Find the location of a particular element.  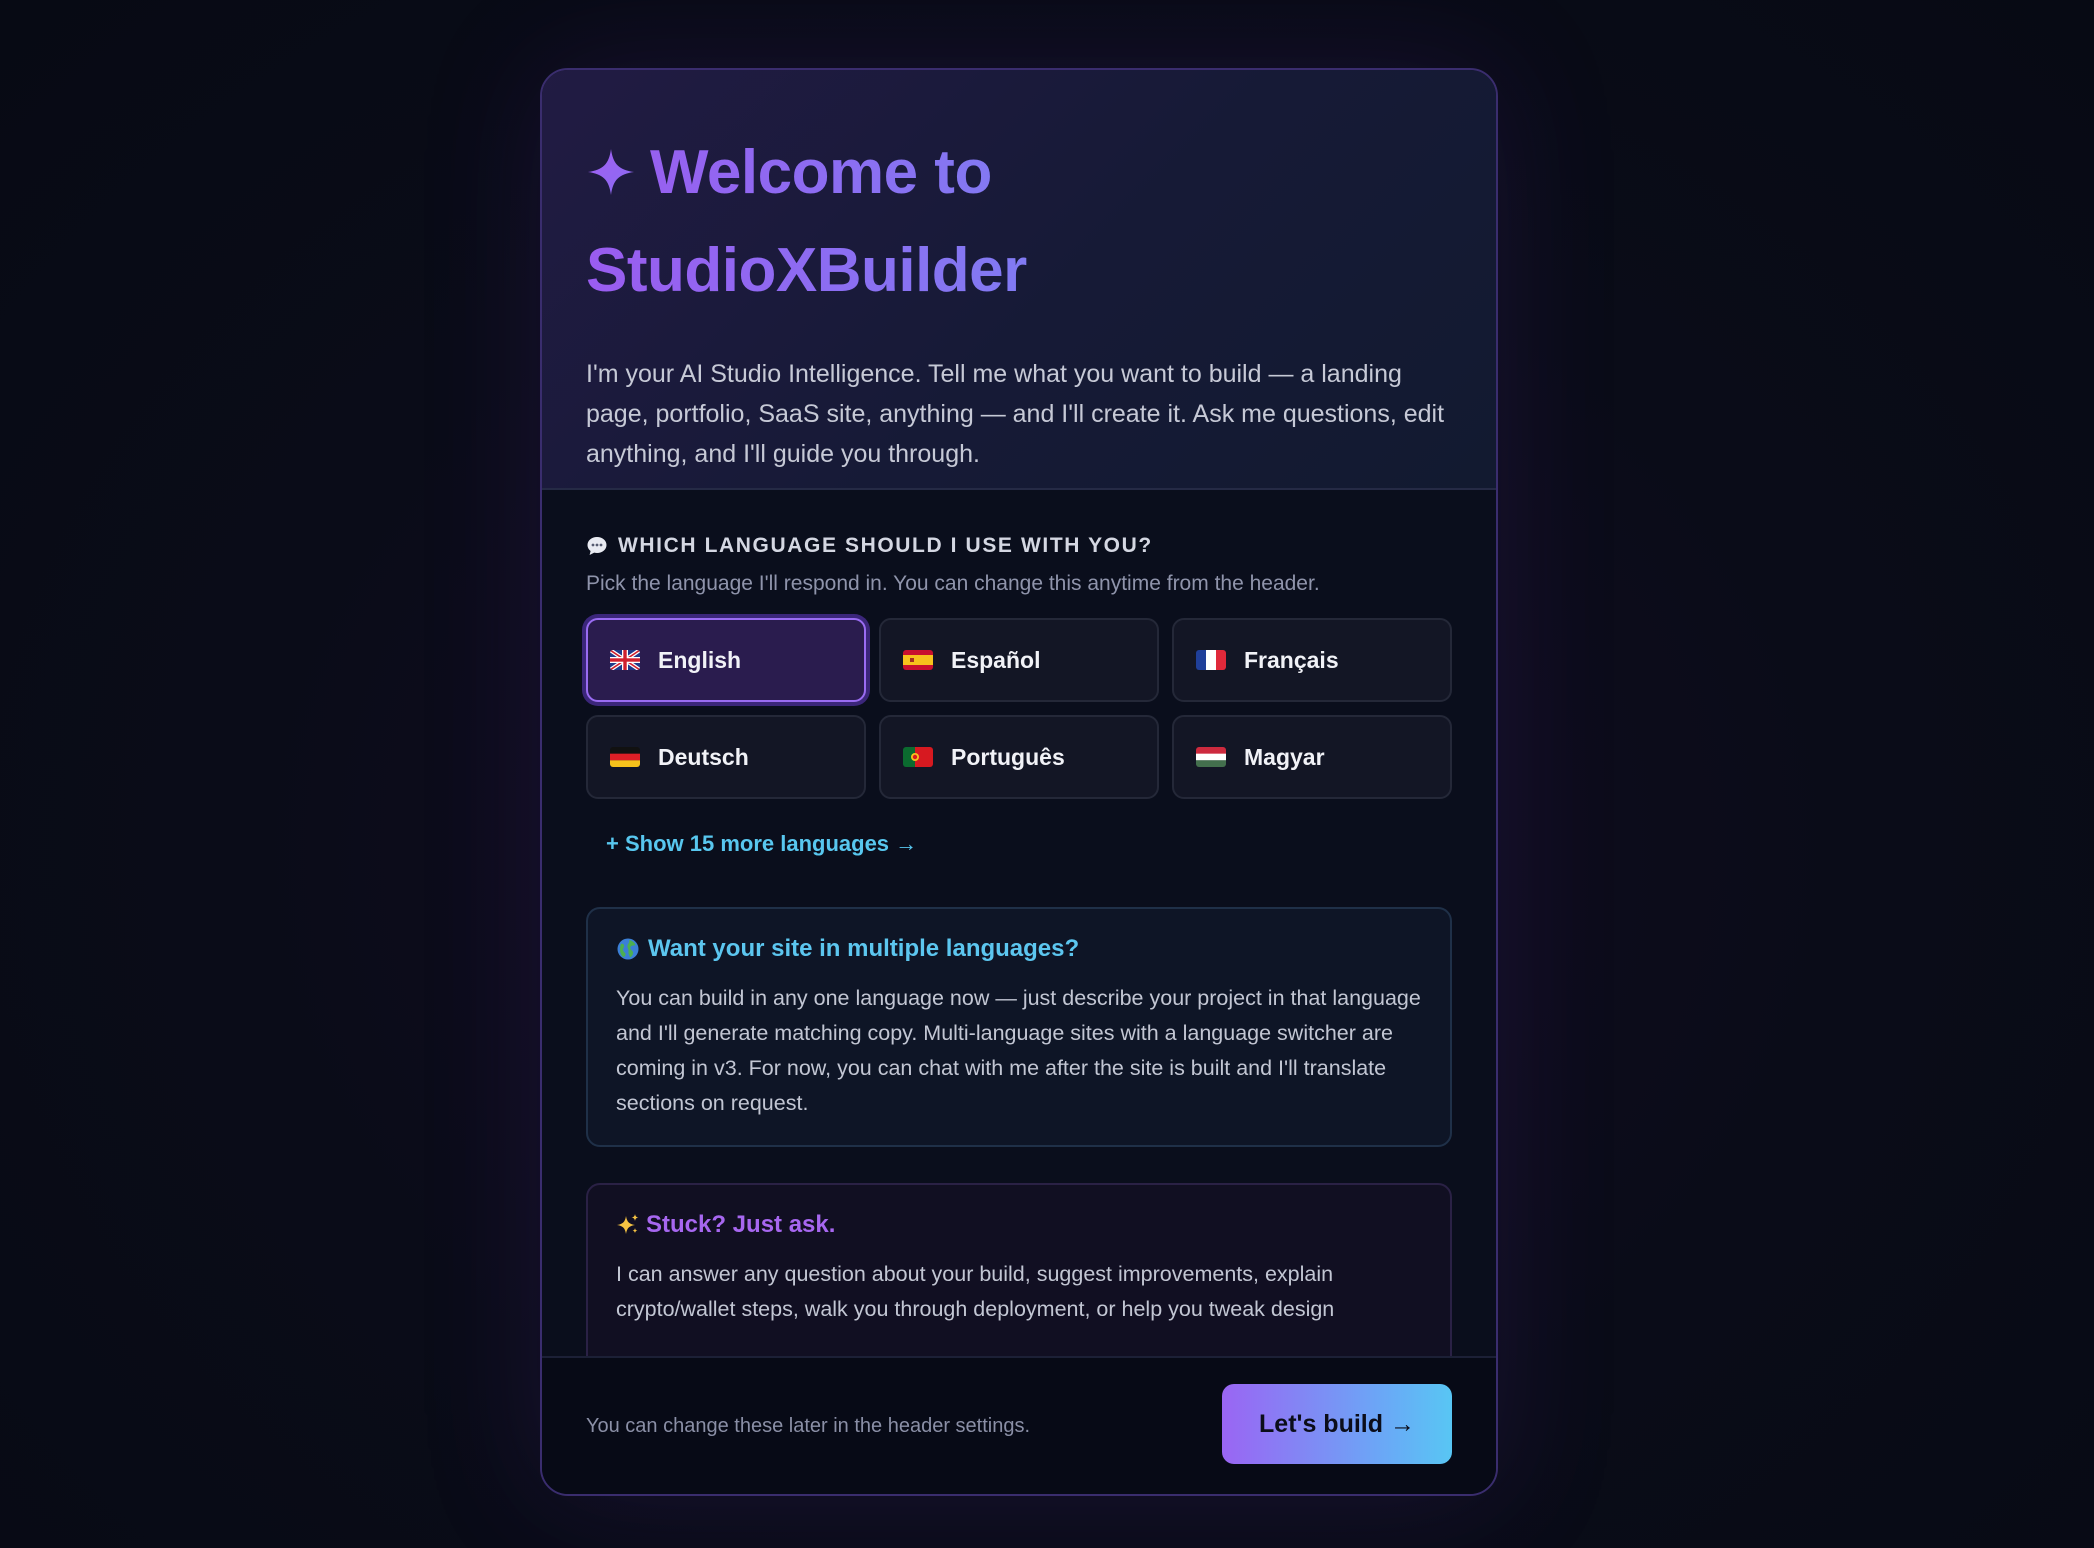

hungary-flag-icon is located at coordinates (1211, 757).